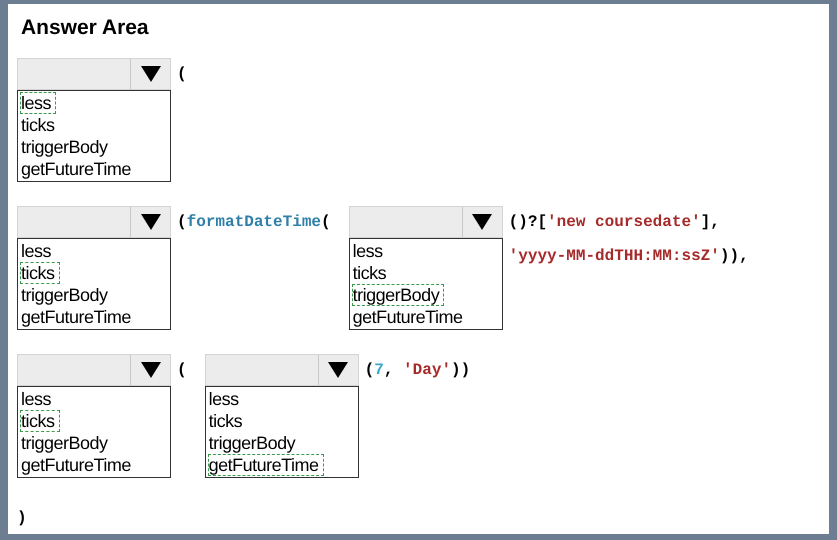 This screenshot has width=837, height=540. I want to click on code-line: (formatDateTime(, so click(254, 222).